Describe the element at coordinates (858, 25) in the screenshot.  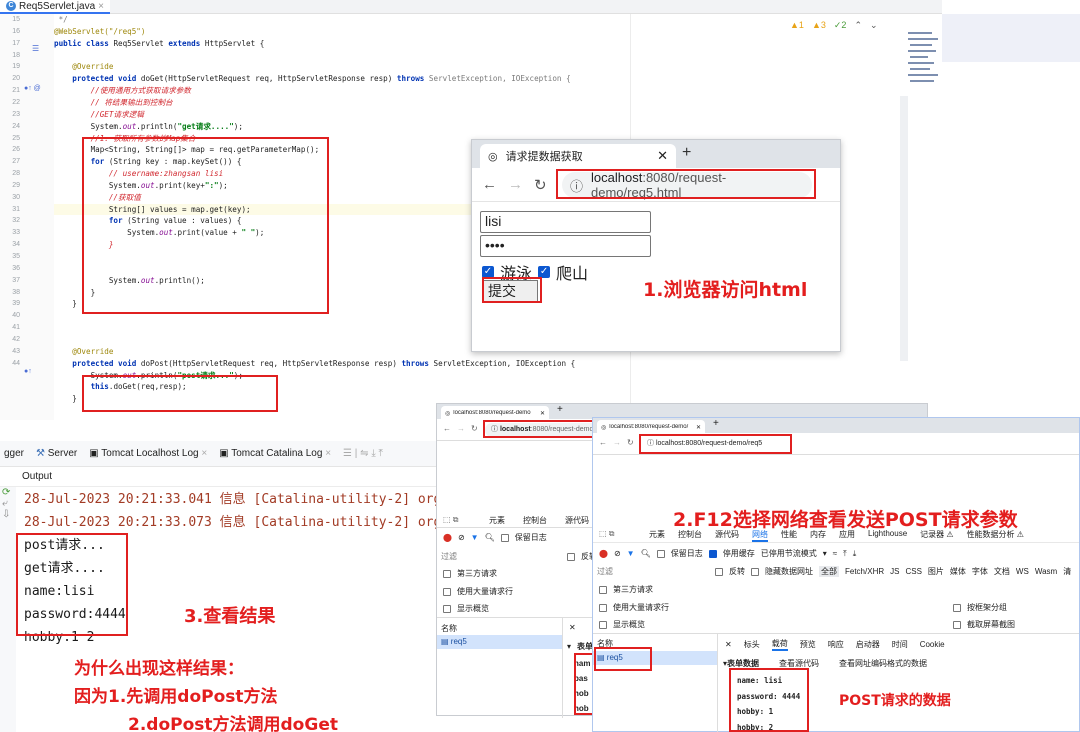
I see `chevron-up-icon: ⌃` at that location.